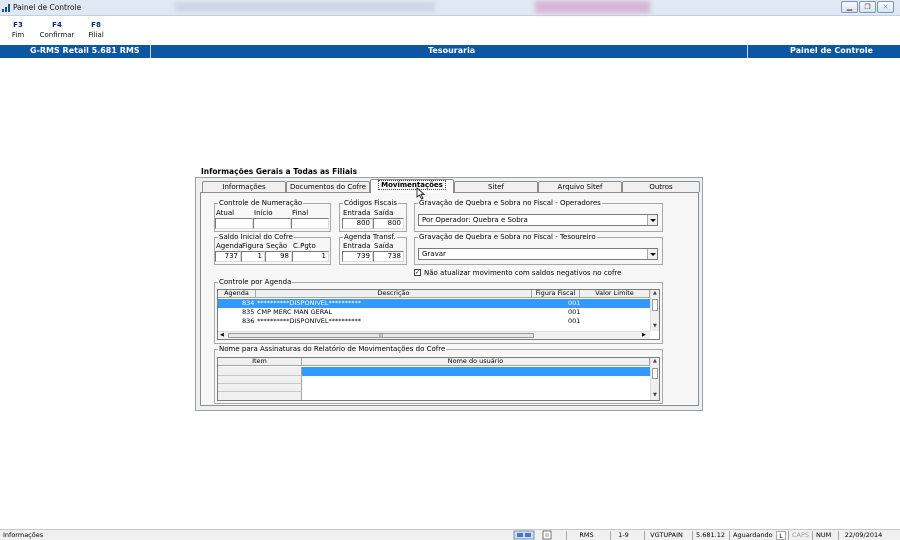 This screenshot has height=540, width=900. What do you see at coordinates (225, 213) in the screenshot?
I see `col-label-atual: Atual` at bounding box center [225, 213].